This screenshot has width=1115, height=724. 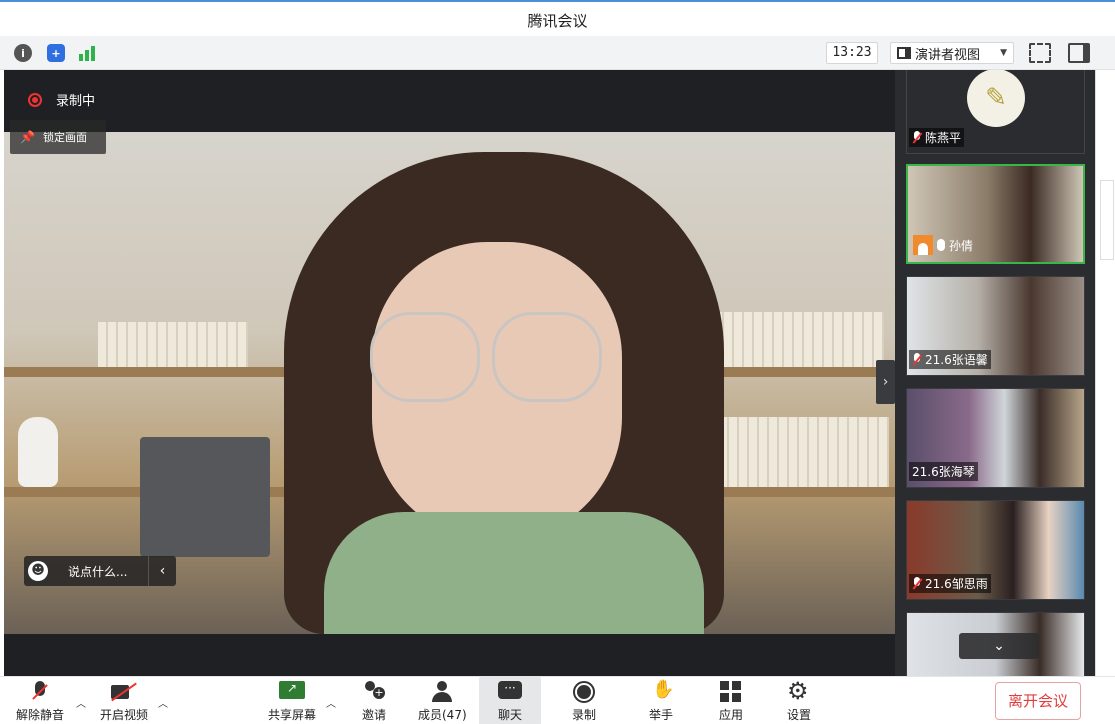 I want to click on start-video-button: 开启视频, so click(x=124, y=702).